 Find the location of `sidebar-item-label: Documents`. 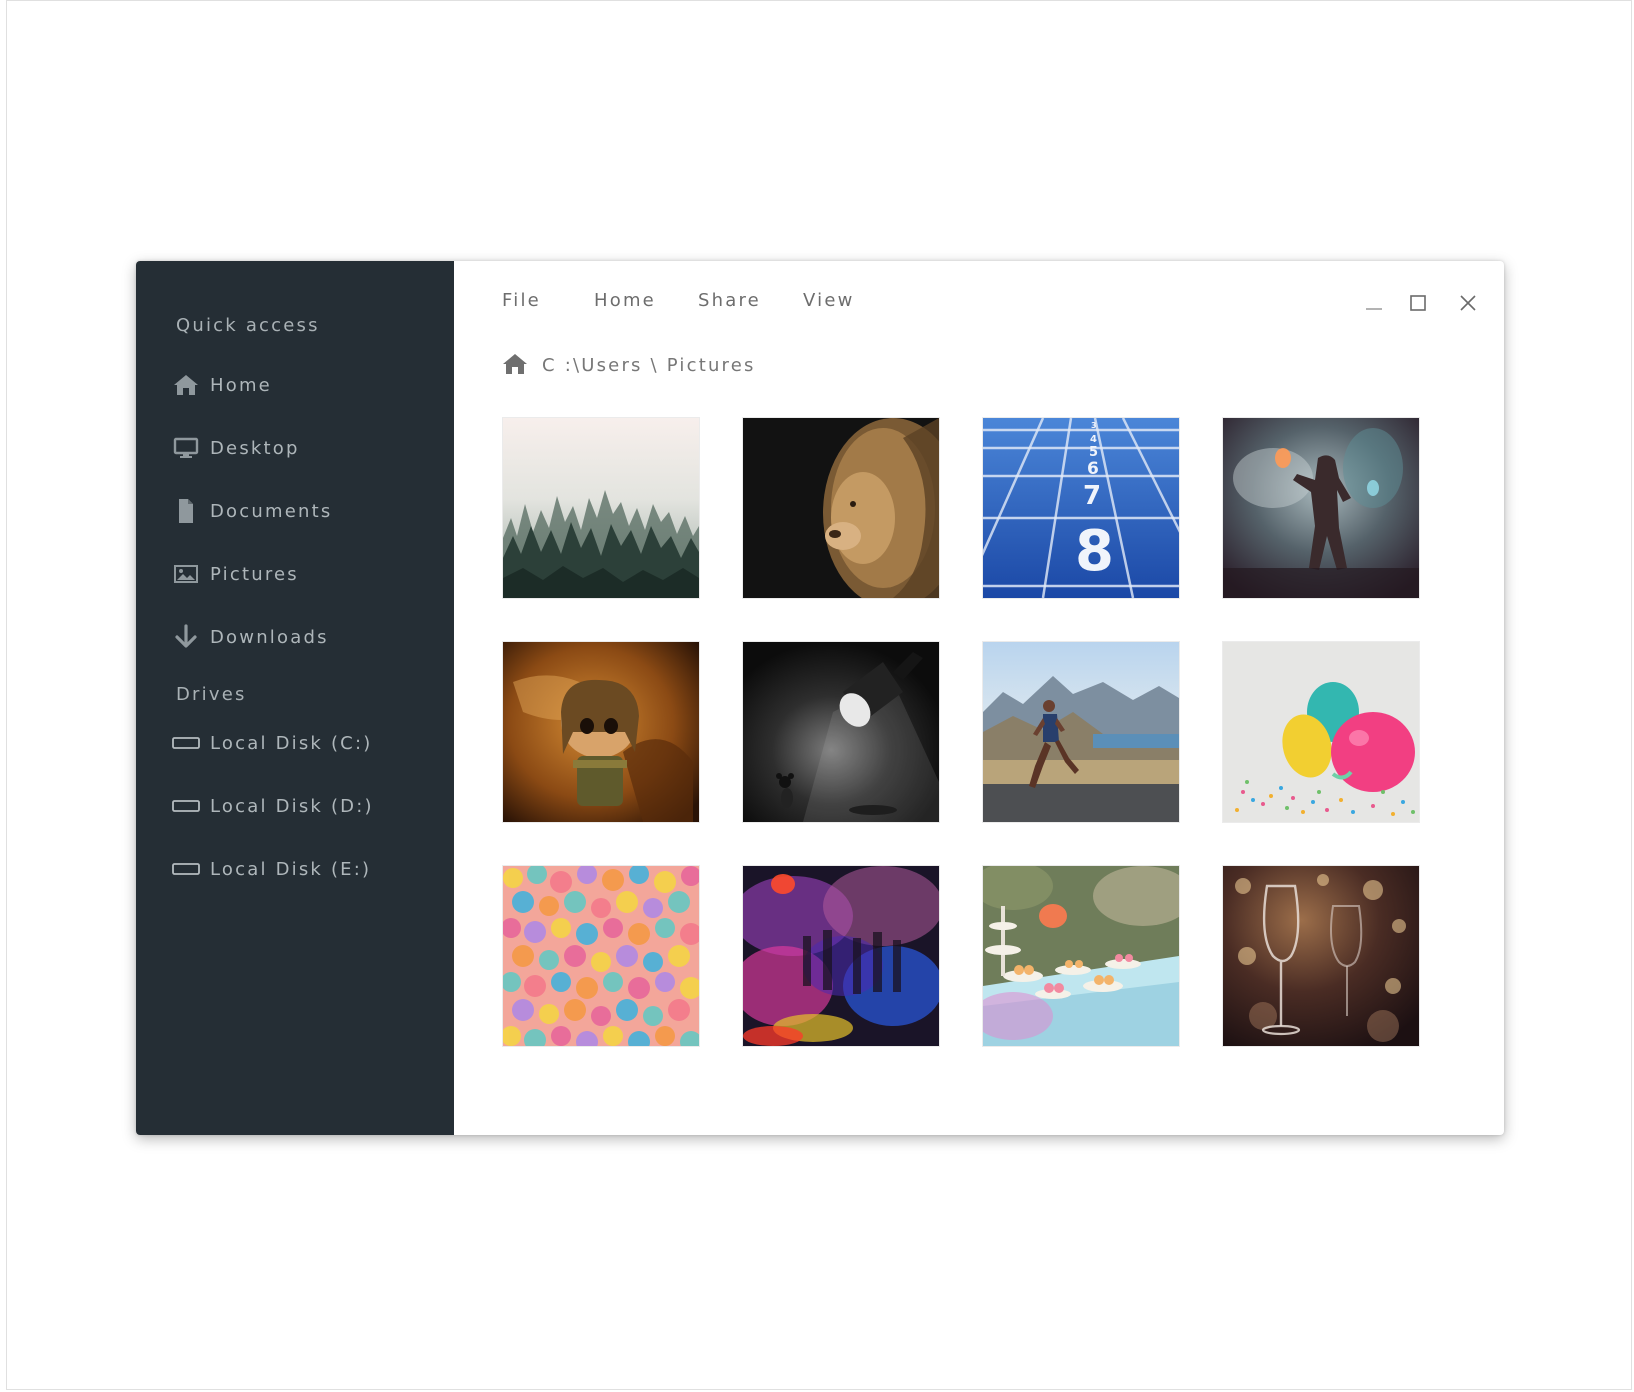

sidebar-item-label: Documents is located at coordinates (271, 511).